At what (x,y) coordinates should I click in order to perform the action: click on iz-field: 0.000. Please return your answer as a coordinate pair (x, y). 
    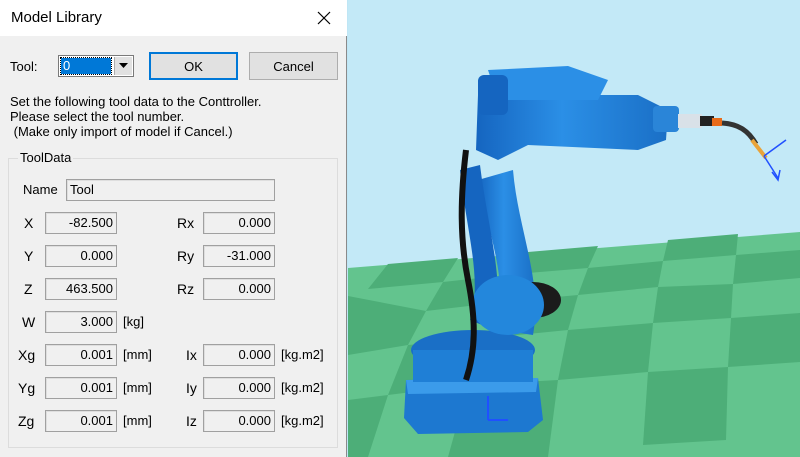
    Looking at the image, I should click on (239, 421).